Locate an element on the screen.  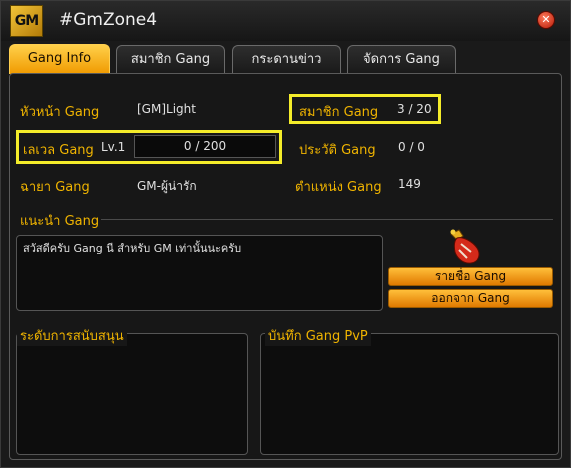
level-exp-bar: 0 / 200 is located at coordinates (205, 146).